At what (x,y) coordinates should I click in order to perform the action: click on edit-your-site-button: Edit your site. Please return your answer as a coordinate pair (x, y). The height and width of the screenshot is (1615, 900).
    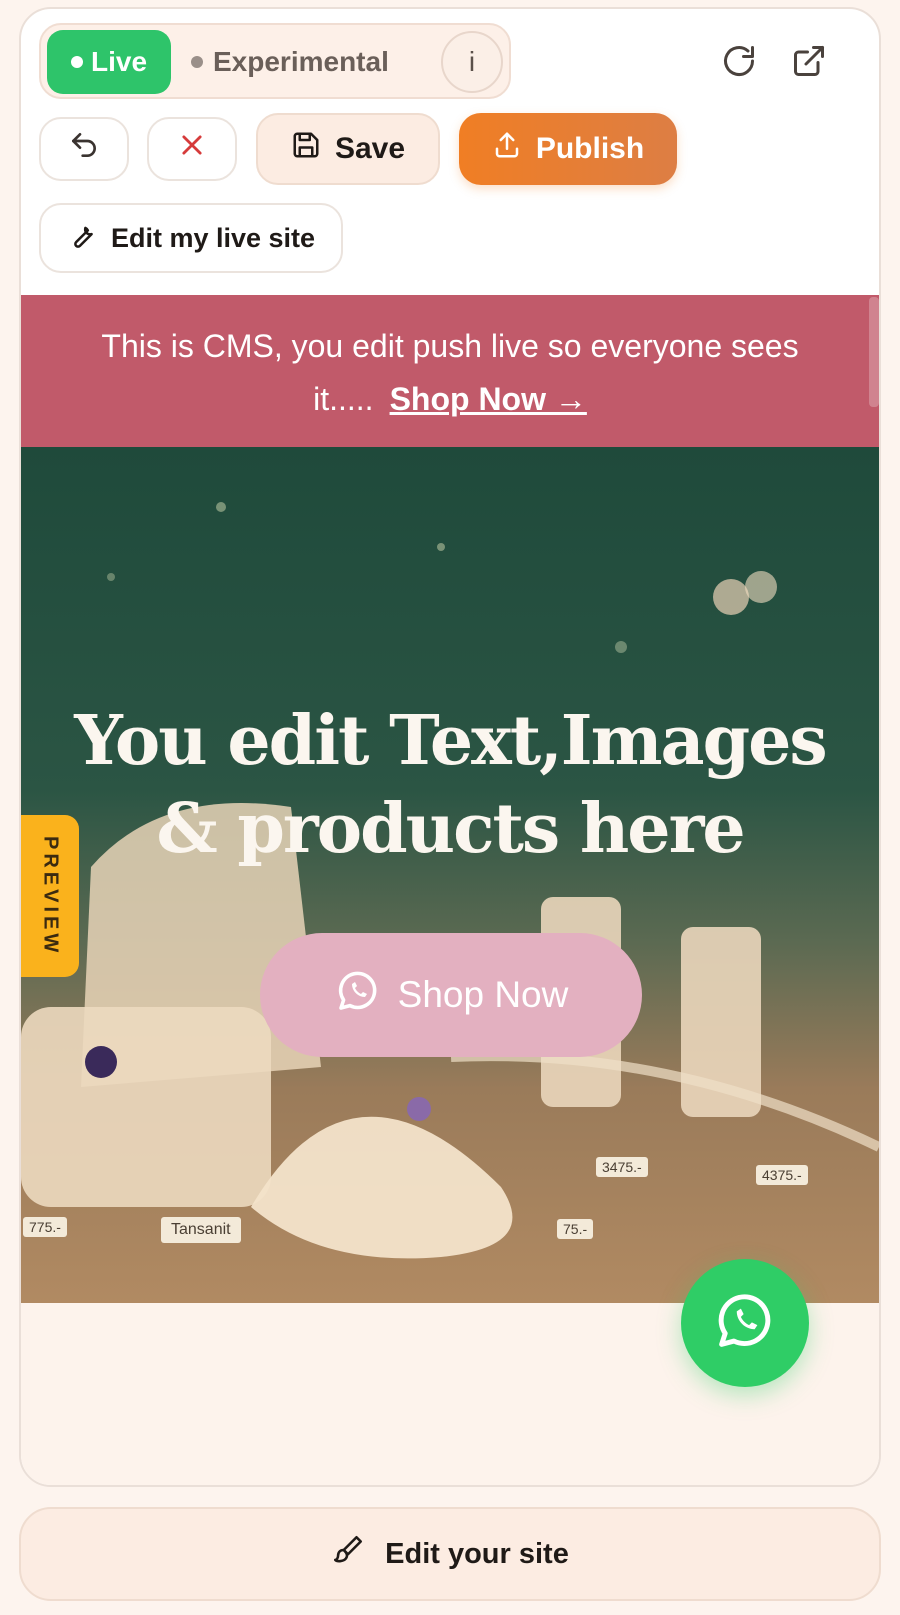
    Looking at the image, I should click on (450, 1554).